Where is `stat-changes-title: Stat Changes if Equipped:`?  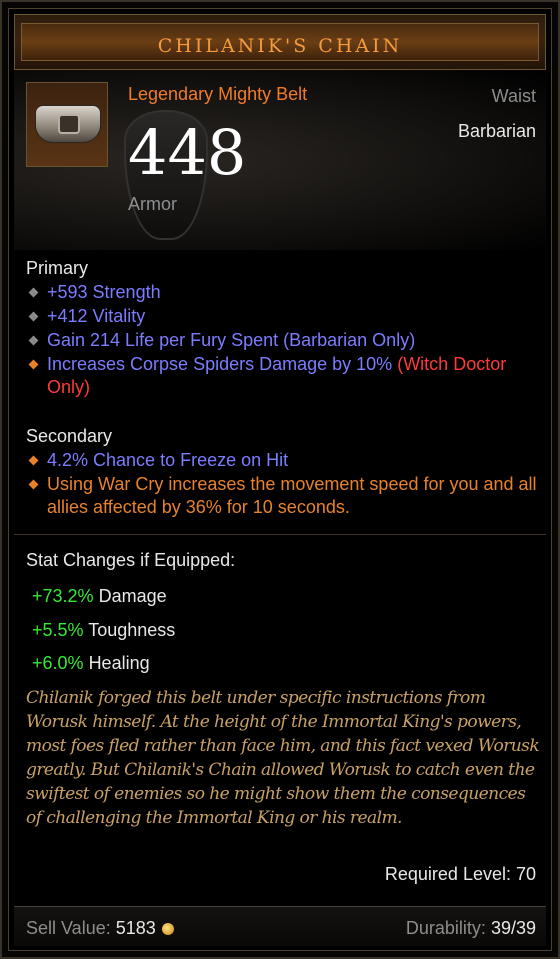
stat-changes-title: Stat Changes if Equipped: is located at coordinates (131, 560).